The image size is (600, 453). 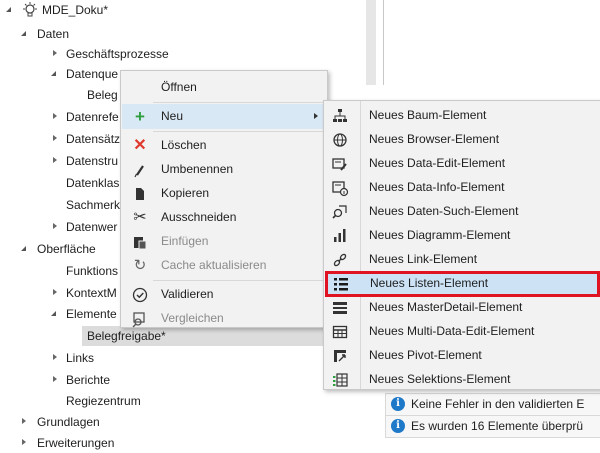 What do you see at coordinates (185, 241) in the screenshot?
I see `menu-item-label: Einfügen` at bounding box center [185, 241].